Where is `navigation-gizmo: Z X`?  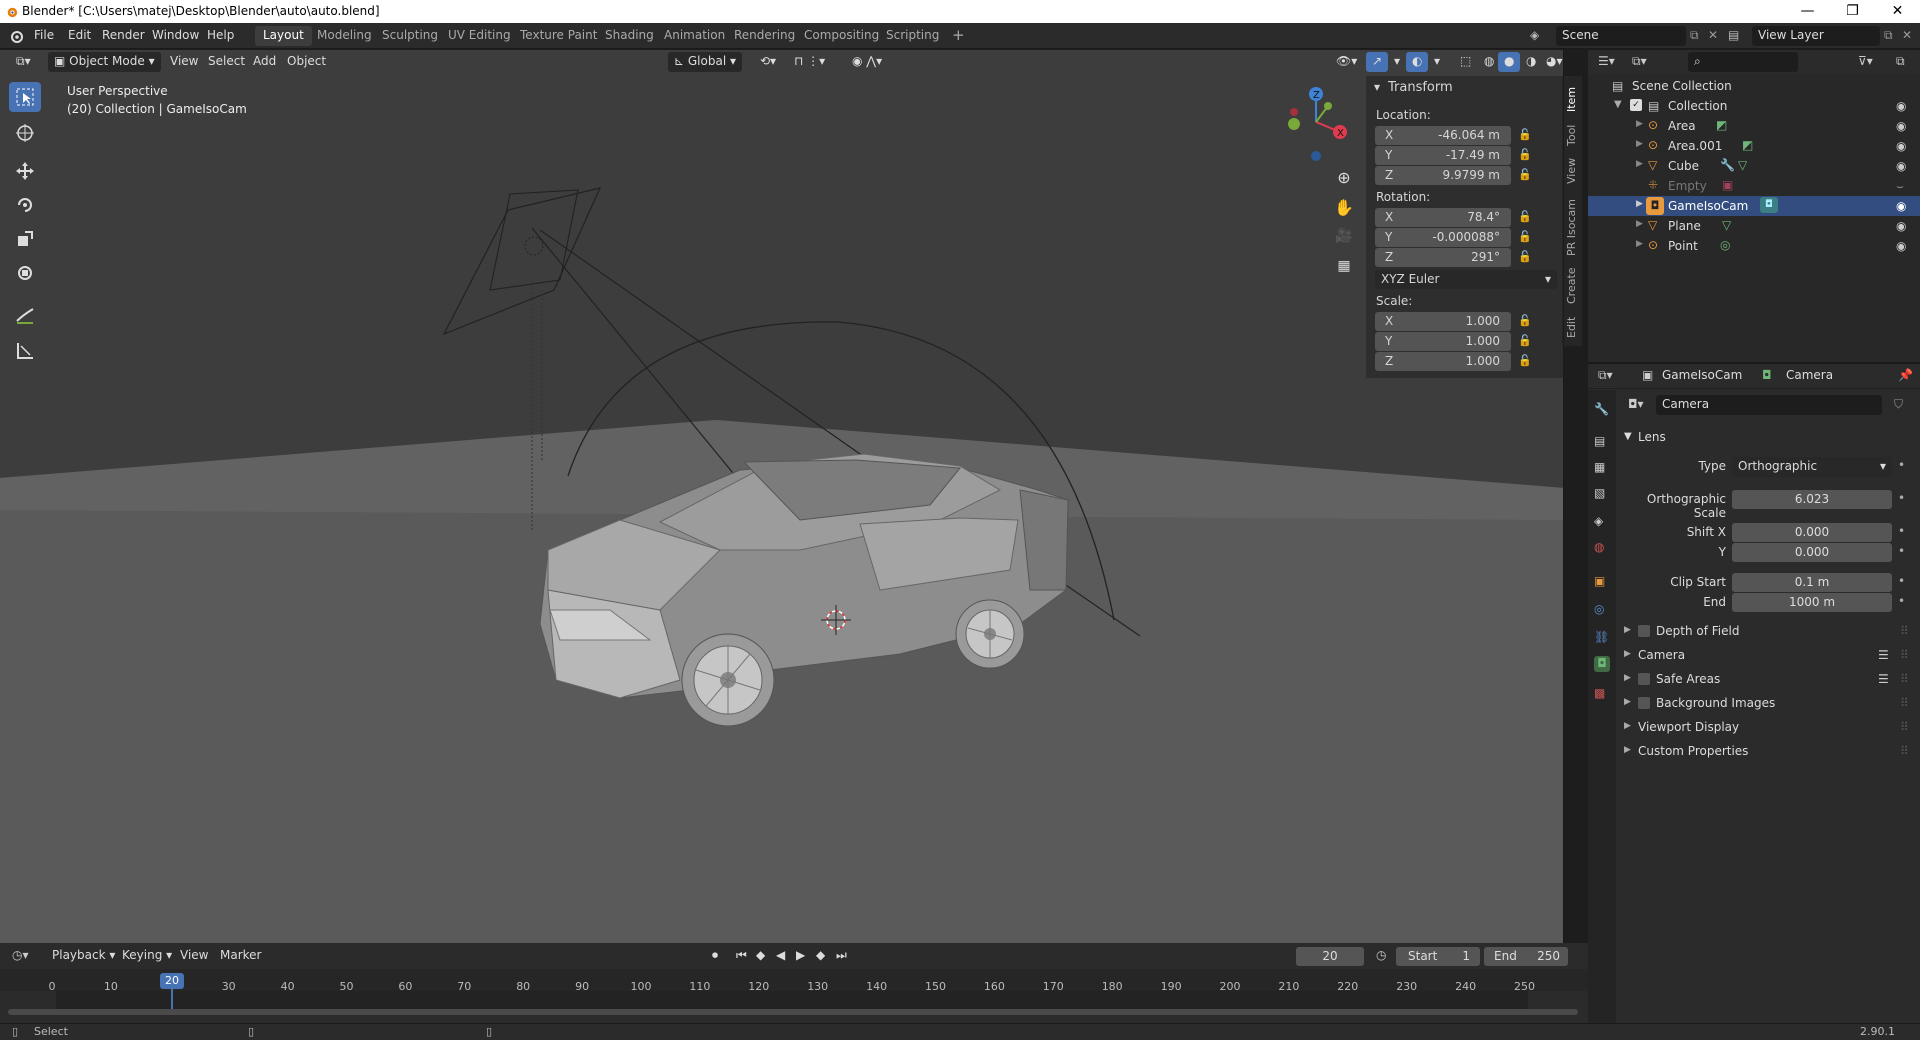
navigation-gizmo: Z X is located at coordinates (1316, 121).